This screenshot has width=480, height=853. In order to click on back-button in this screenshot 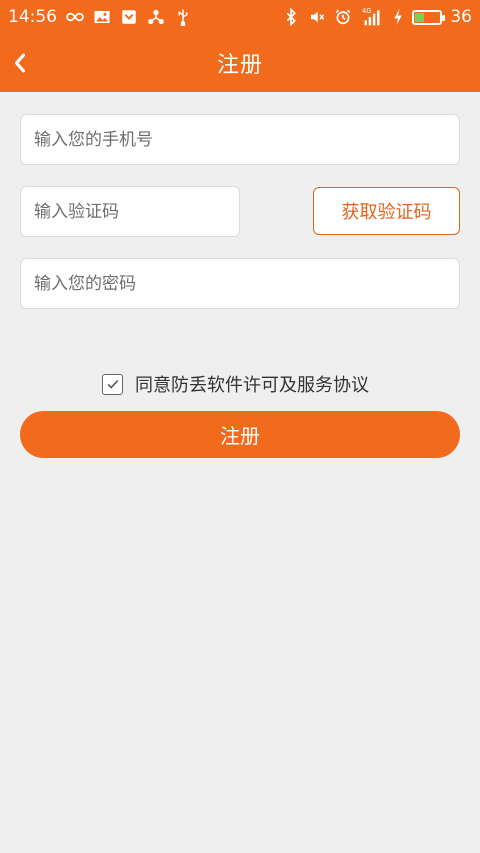, I will do `click(20, 63)`.